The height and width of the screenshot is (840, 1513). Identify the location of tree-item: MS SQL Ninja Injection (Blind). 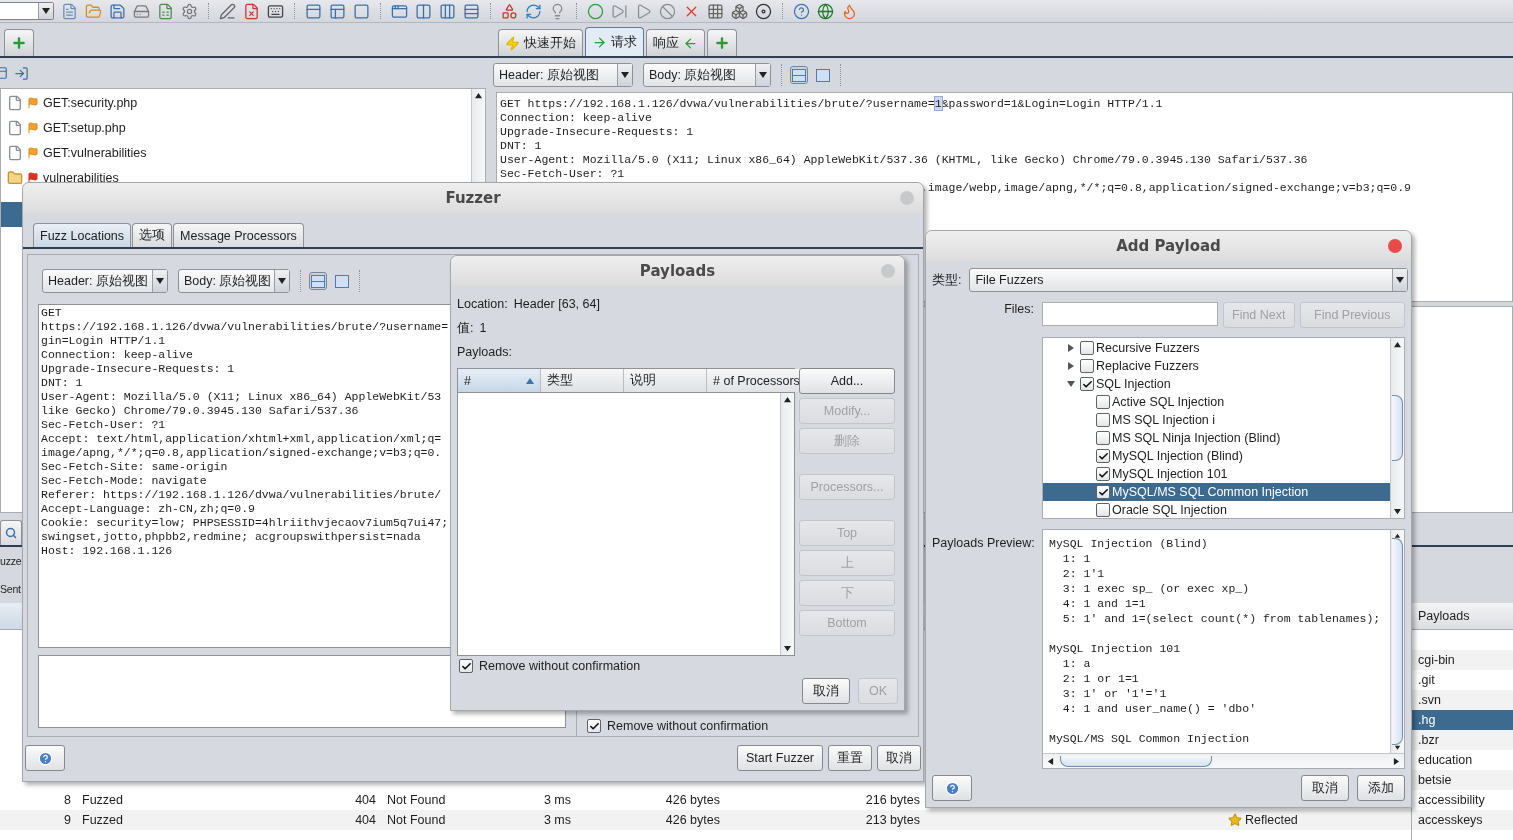
(1216, 438).